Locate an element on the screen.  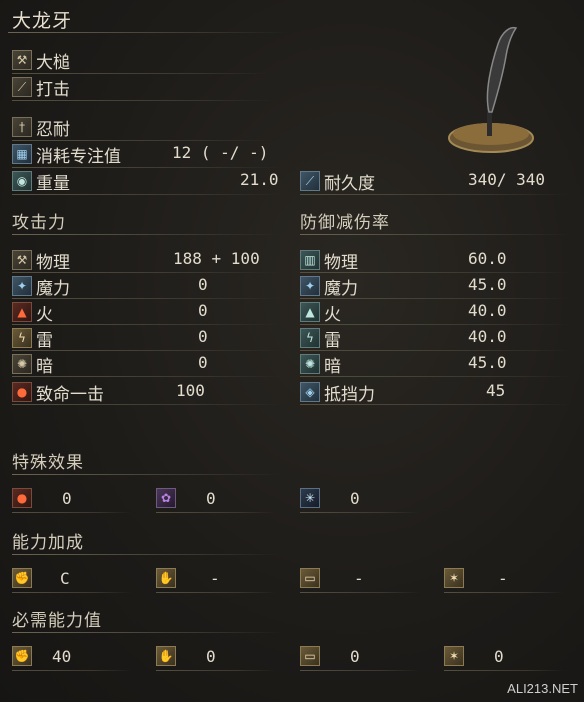
dexterity-requirement-icon: ✋ is located at coordinates (166, 656).